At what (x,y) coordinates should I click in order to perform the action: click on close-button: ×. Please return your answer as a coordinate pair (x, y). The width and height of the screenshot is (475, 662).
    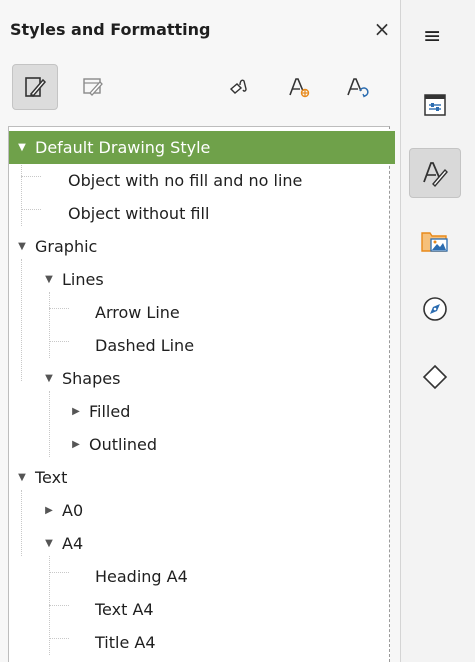
    Looking at the image, I should click on (382, 29).